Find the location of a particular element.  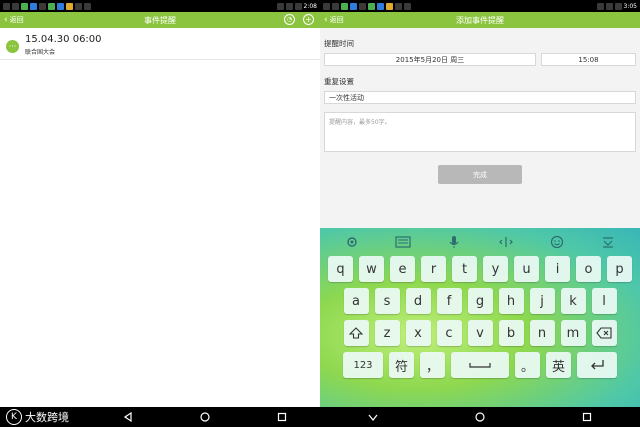

list-item: ··· 15.04.30 06:00 联合国大会 is located at coordinates (160, 44).